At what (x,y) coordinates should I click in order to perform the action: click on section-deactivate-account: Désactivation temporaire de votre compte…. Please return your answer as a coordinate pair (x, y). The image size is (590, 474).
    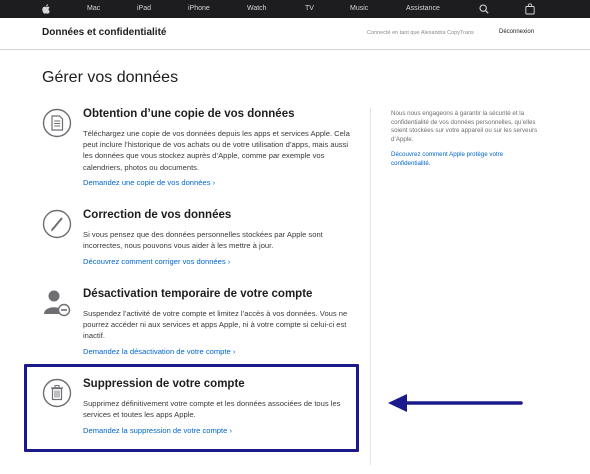
    Looking at the image, I should click on (202, 323).